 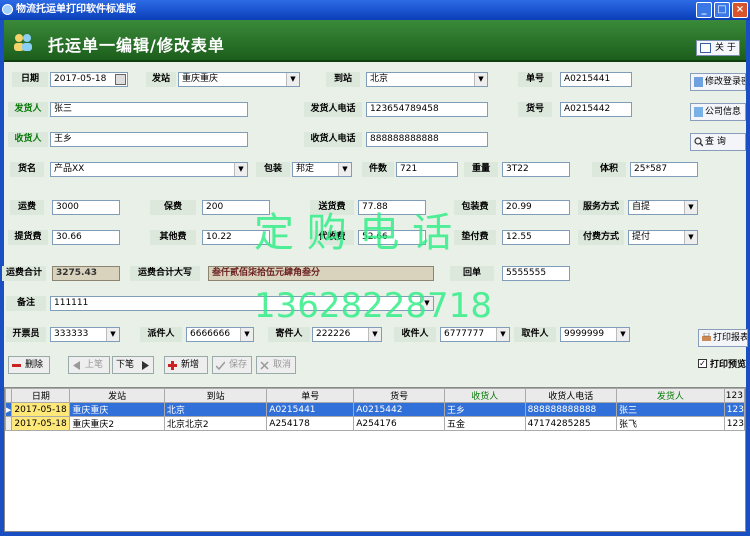 What do you see at coordinates (149, 169) in the screenshot?
I see `goods-select: 产品XX ▼` at bounding box center [149, 169].